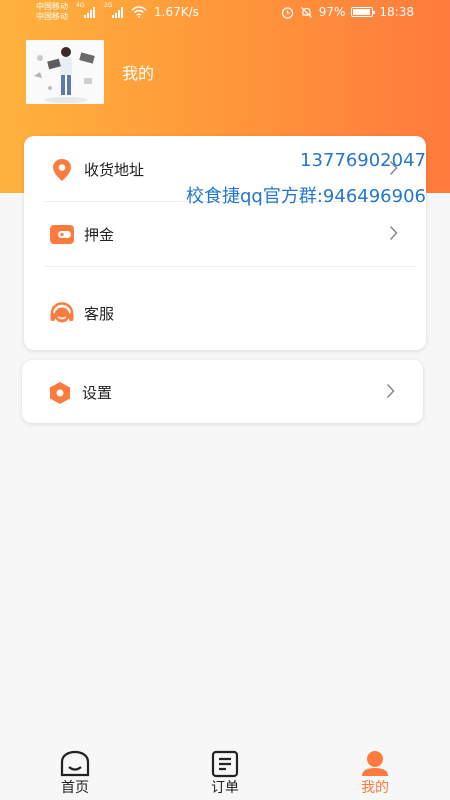  I want to click on settings-card: 设置, so click(222, 391).